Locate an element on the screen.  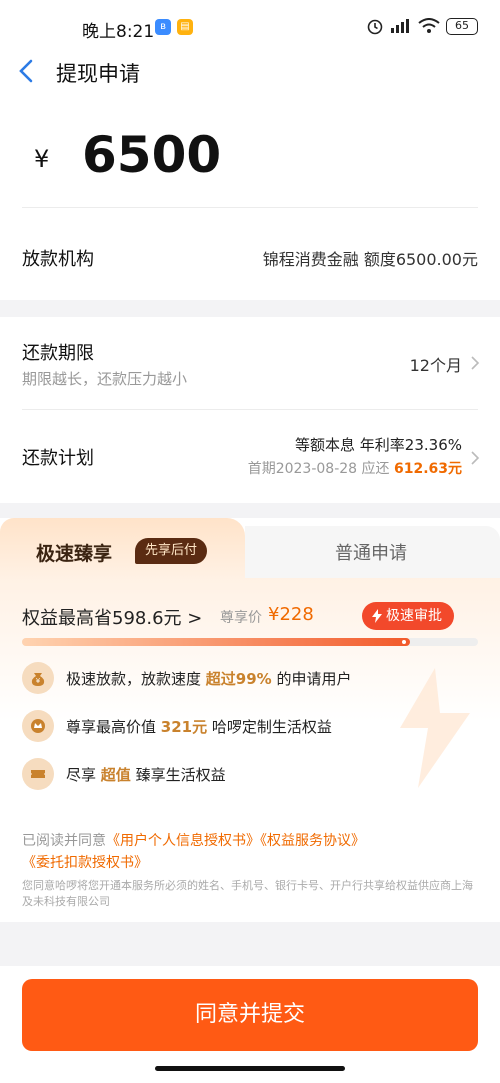
benefit-pre: 尽享 is located at coordinates (83, 774).